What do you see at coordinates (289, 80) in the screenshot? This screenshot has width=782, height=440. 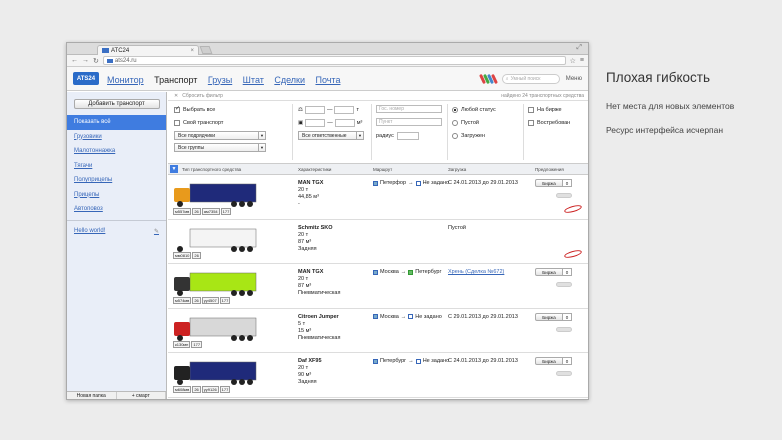 I see `nav-deals: Сделки` at bounding box center [289, 80].